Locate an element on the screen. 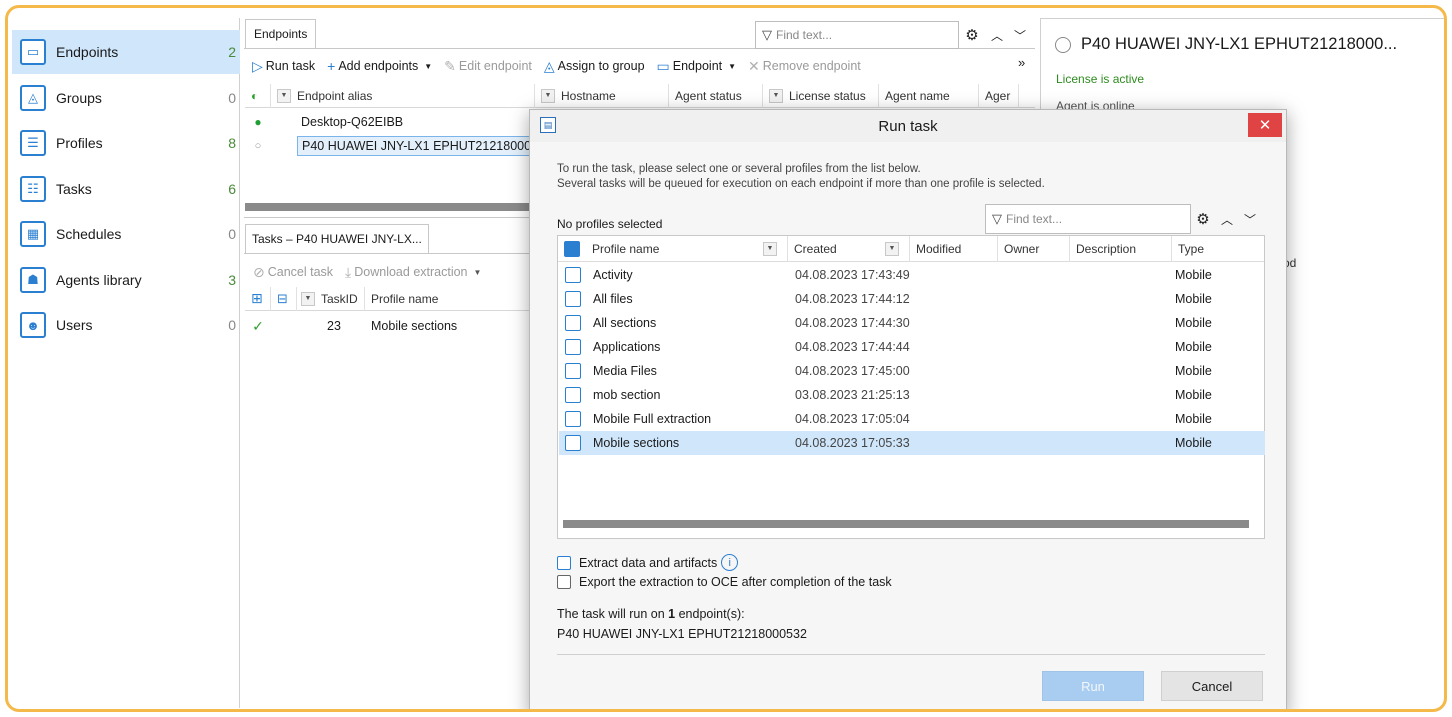 The image size is (1452, 717). tab-endpoints: Endpoints is located at coordinates (281, 34).